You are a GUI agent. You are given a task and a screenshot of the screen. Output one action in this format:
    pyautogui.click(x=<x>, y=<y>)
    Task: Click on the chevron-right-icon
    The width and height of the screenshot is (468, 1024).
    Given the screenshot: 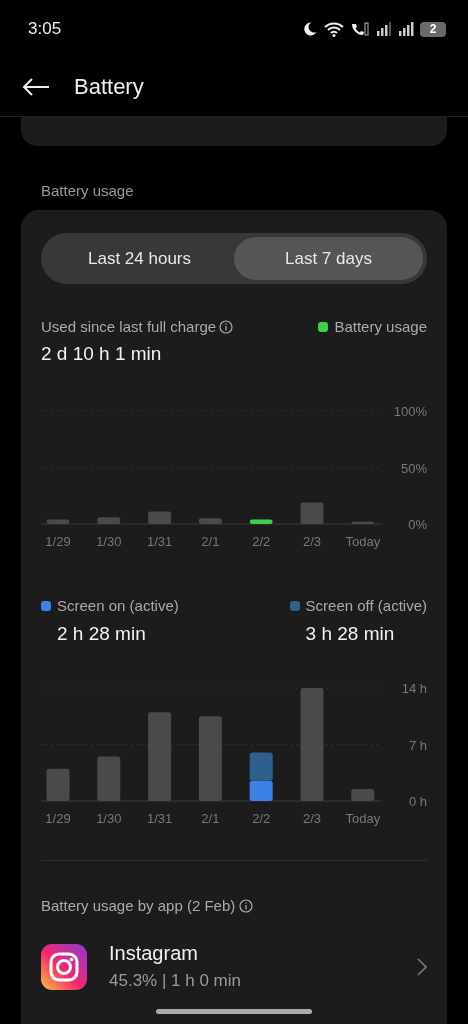 What is the action you would take?
    pyautogui.click(x=422, y=966)
    